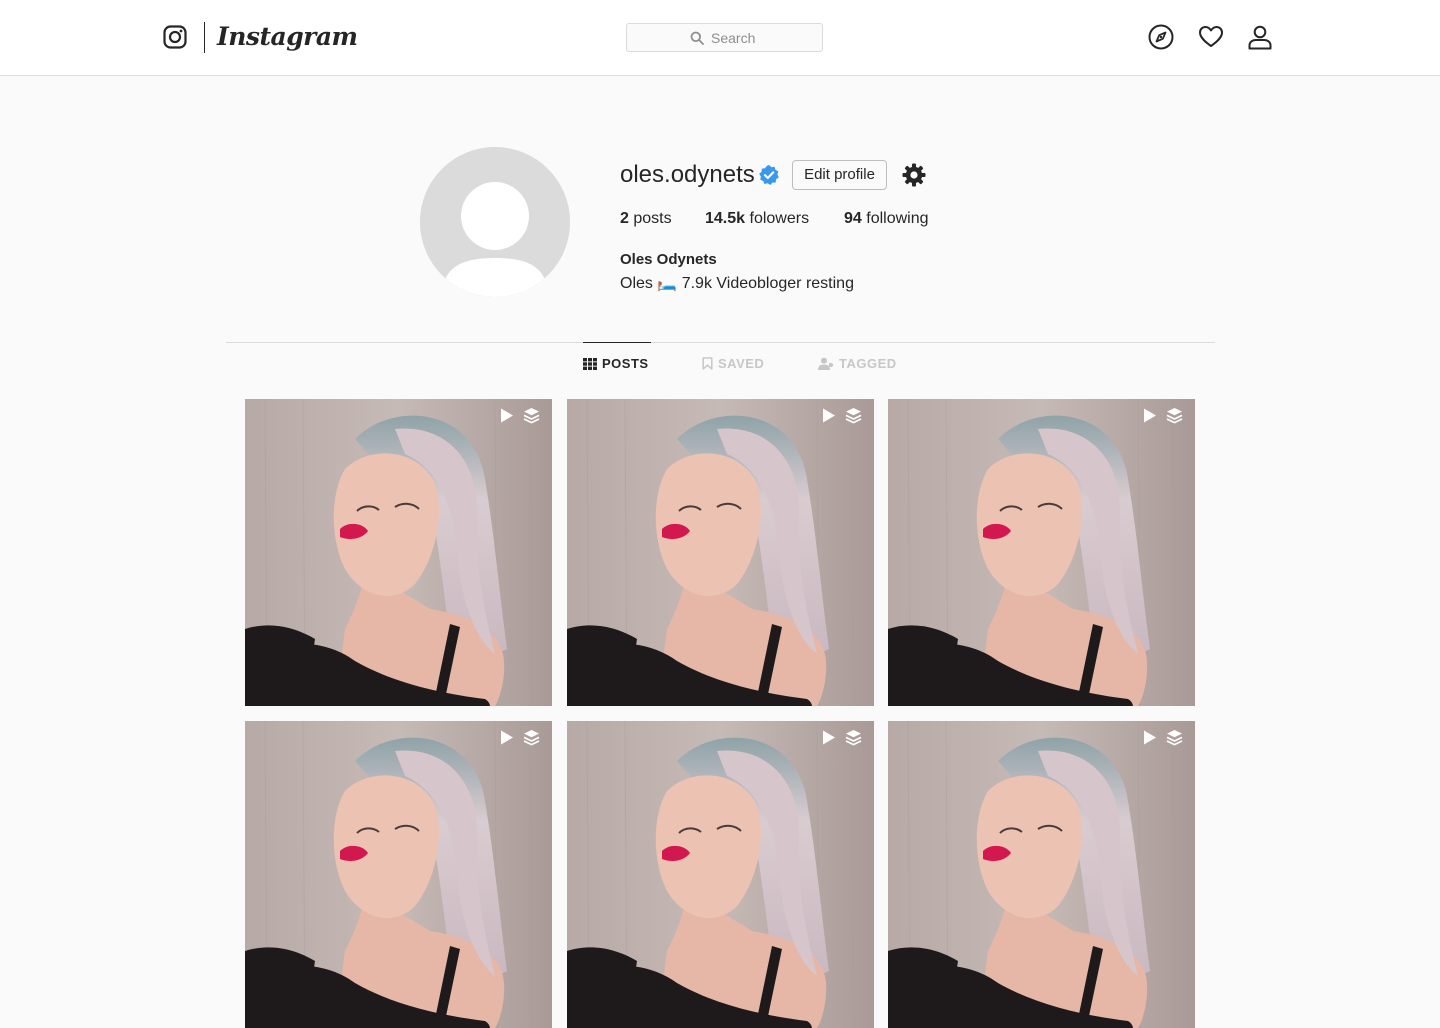  What do you see at coordinates (725, 218) in the screenshot?
I see `followers-count: 14.5k` at bounding box center [725, 218].